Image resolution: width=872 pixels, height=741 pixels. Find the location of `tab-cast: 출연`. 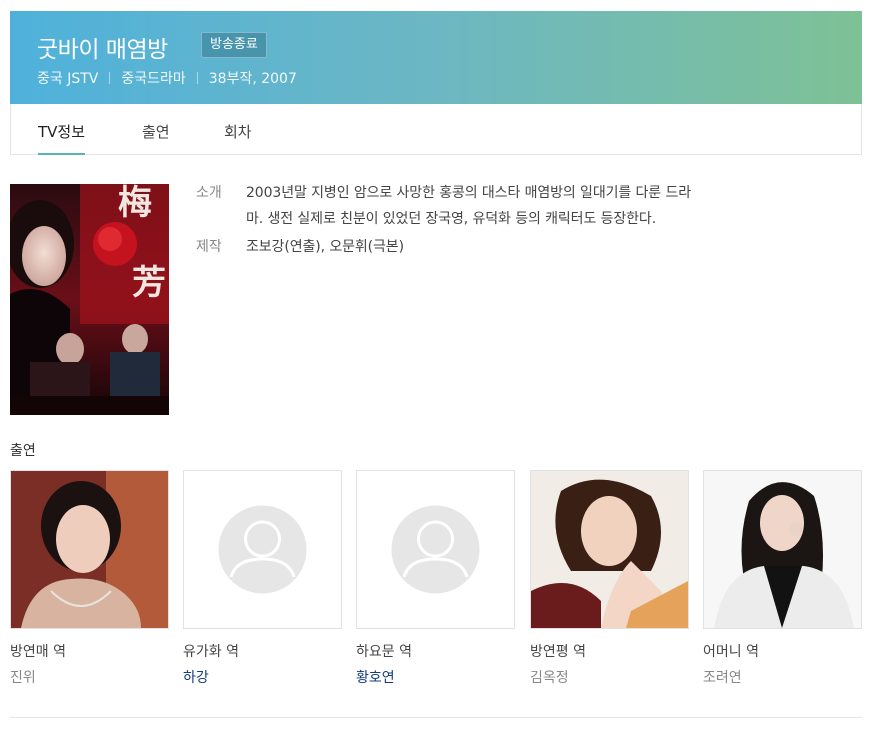

tab-cast: 출연 is located at coordinates (156, 131).